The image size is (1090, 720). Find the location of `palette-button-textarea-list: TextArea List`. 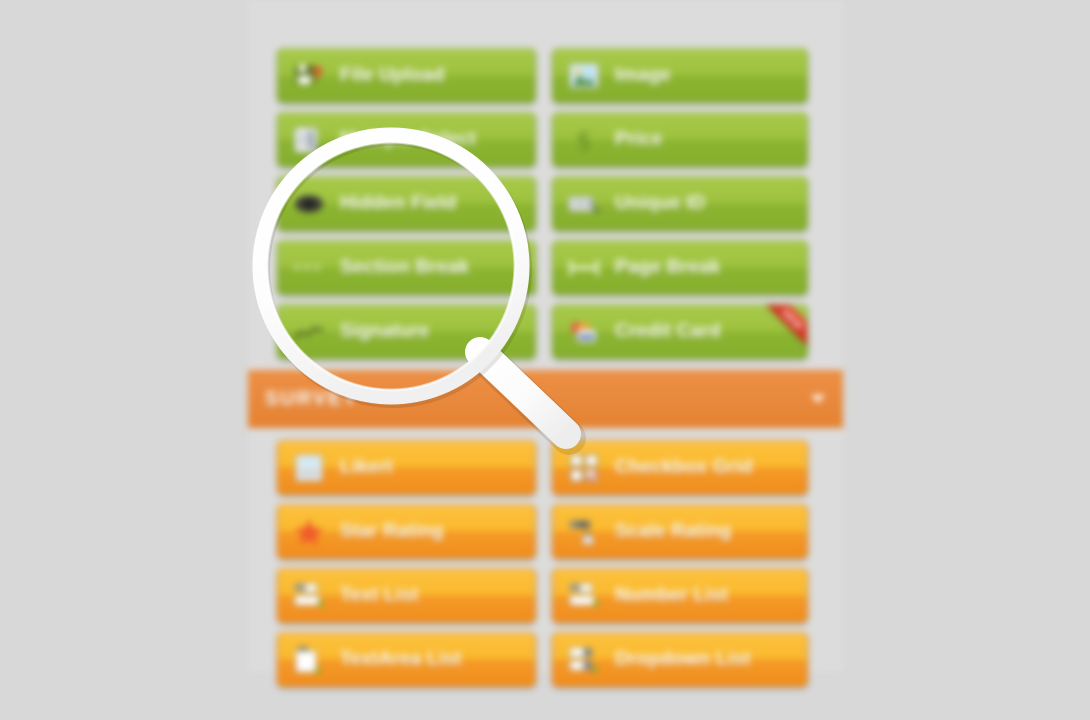

palette-button-textarea-list: TextArea List is located at coordinates (406, 659).